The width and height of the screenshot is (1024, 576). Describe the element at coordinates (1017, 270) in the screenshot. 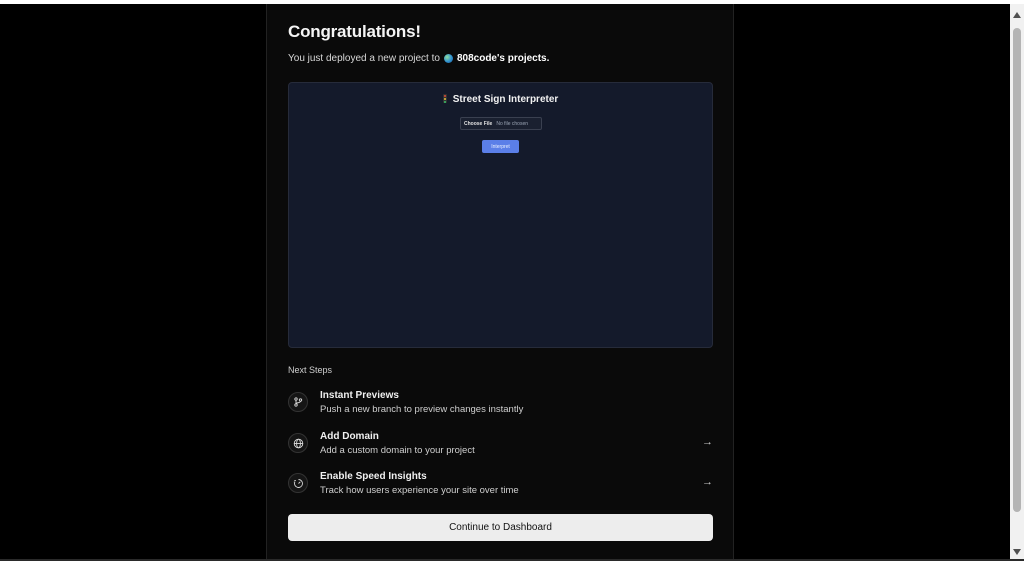

I see `scrollbar-thumb` at that location.